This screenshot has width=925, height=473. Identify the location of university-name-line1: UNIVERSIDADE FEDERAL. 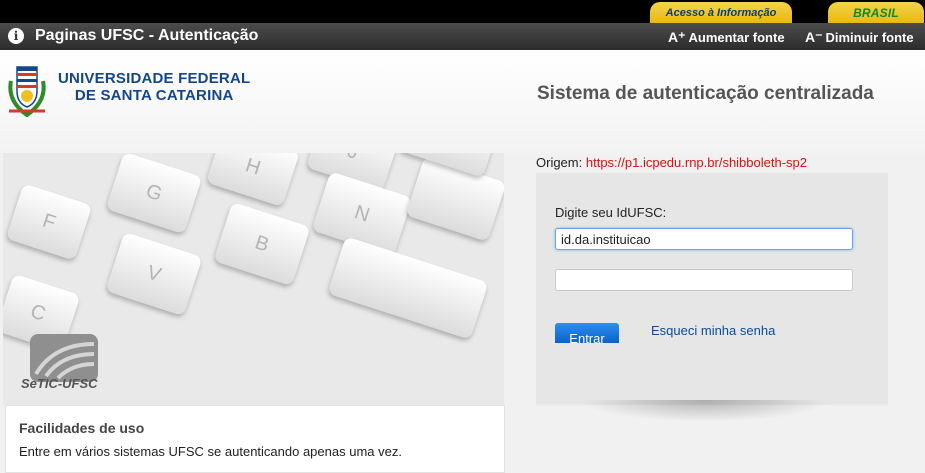
(154, 78).